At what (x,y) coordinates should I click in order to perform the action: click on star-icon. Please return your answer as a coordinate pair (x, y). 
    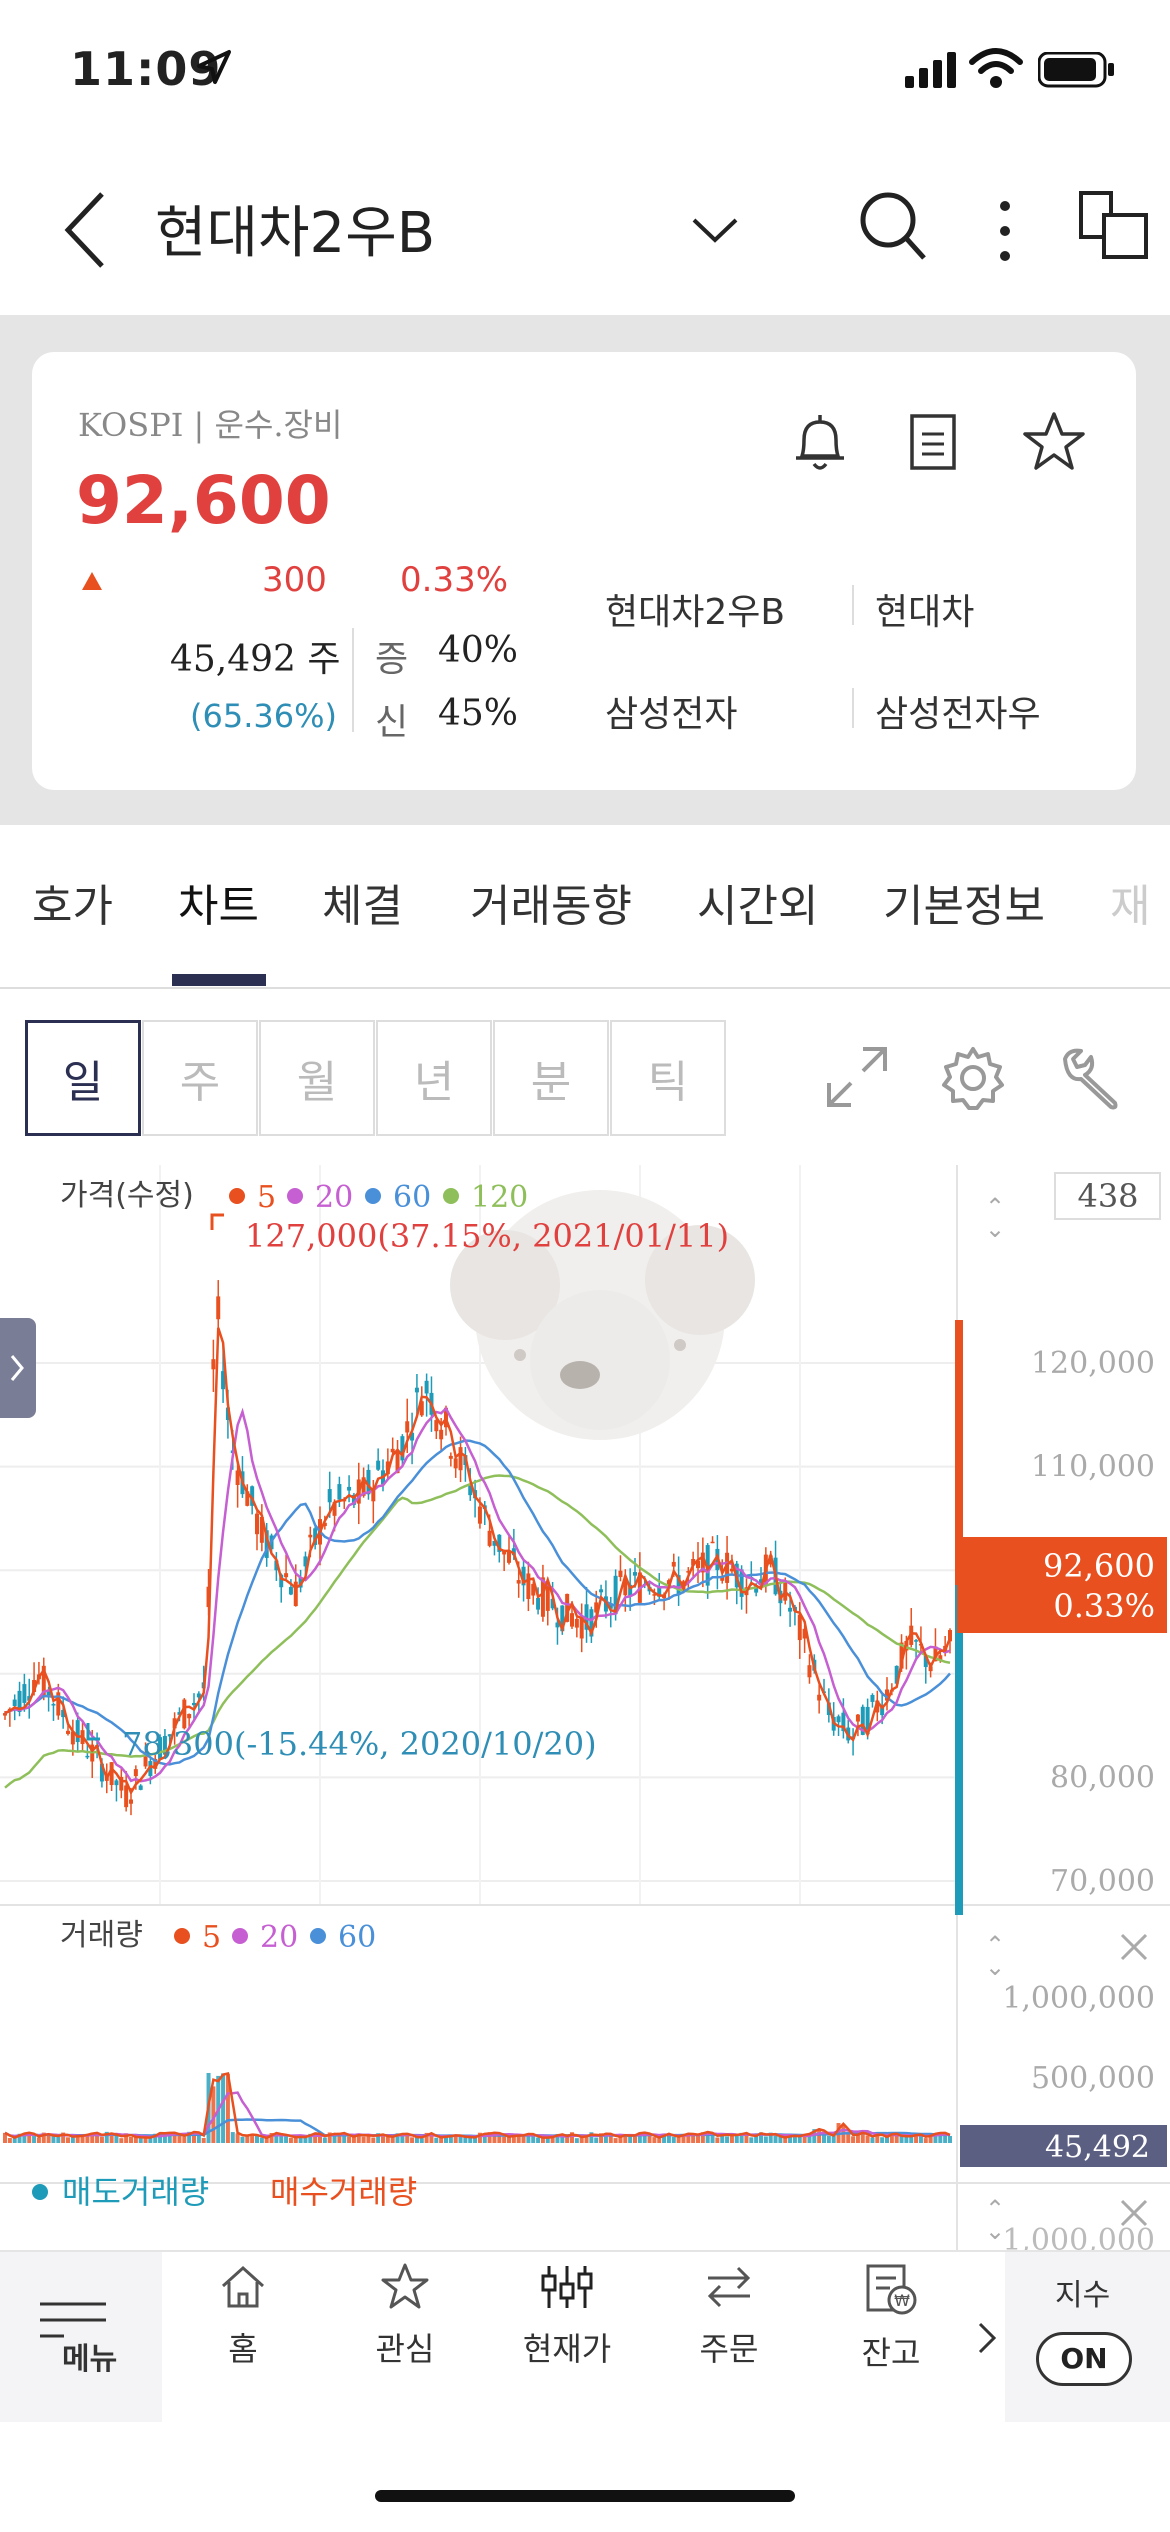
    Looking at the image, I should click on (1054, 442).